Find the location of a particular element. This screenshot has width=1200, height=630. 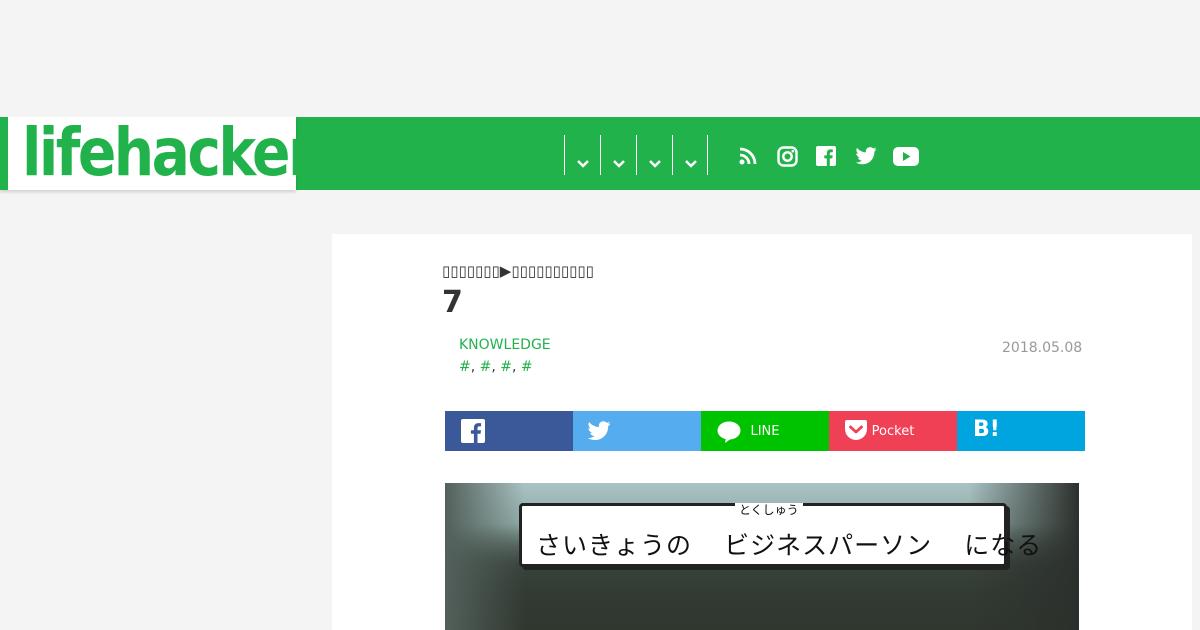

logo: lifehacker is located at coordinates (158, 153).